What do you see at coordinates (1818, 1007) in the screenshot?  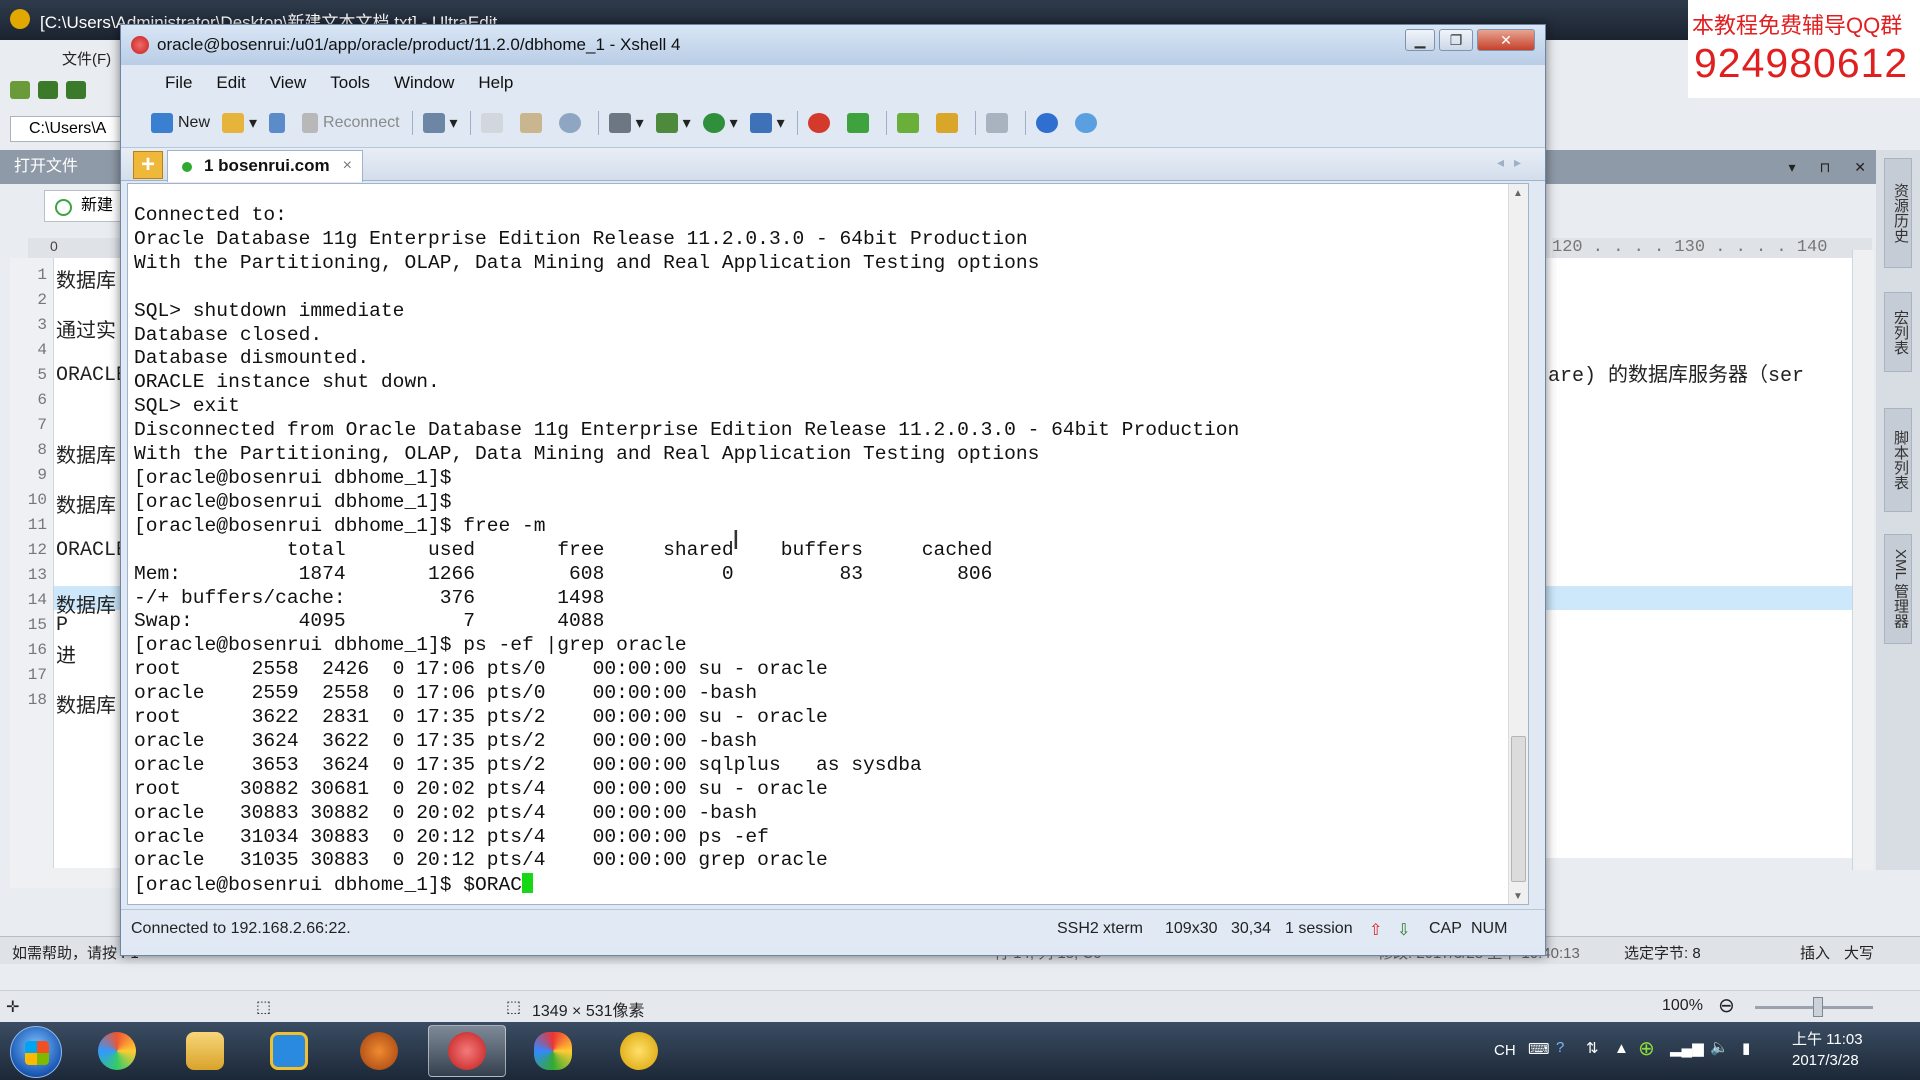 I see `zoom-slider-knob` at bounding box center [1818, 1007].